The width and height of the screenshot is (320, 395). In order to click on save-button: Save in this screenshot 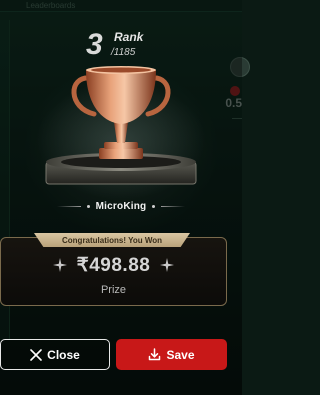, I will do `click(171, 354)`.